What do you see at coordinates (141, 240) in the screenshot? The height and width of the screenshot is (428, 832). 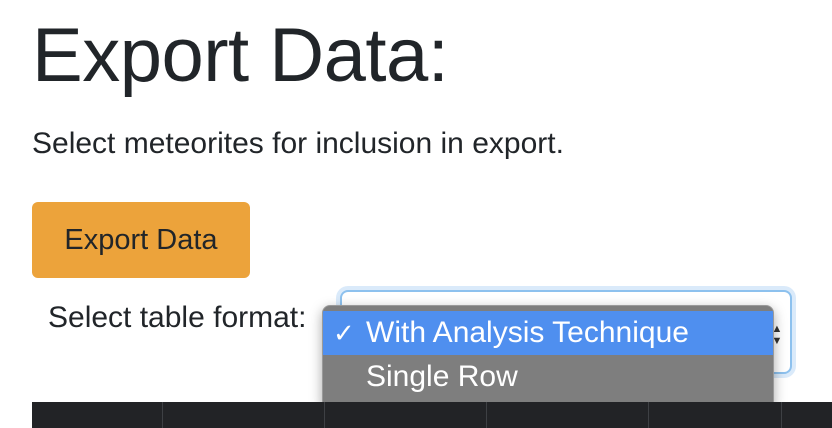 I see `export-data-button: Export Data` at bounding box center [141, 240].